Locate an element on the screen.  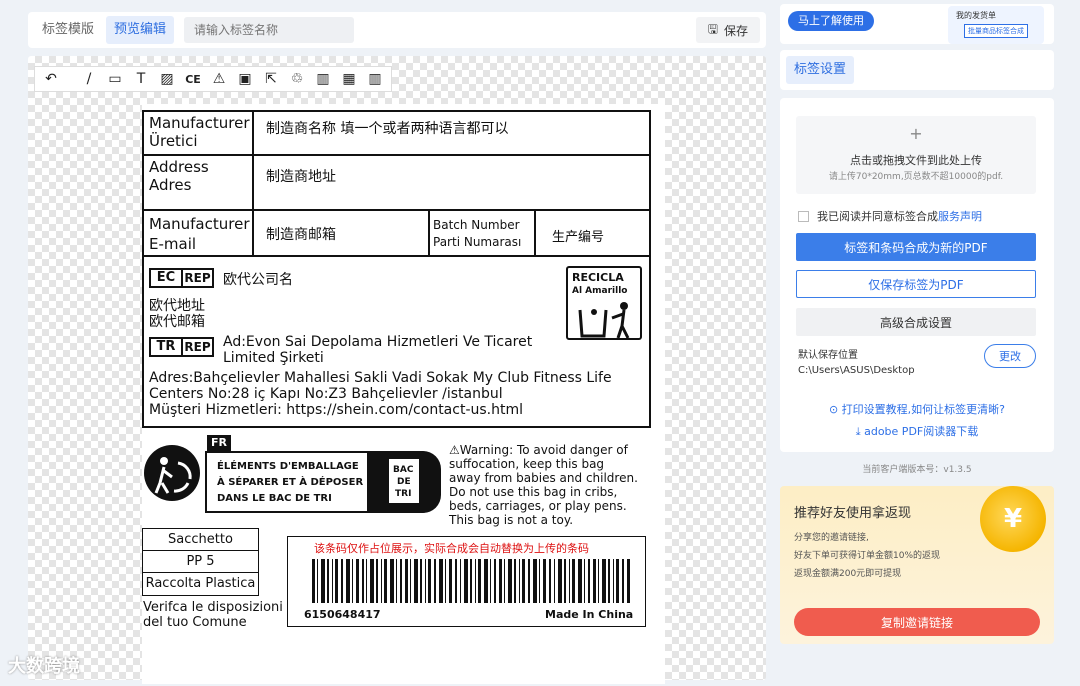
editor-tools: ↶ / ▭ T ▨ CE ⚠ ▣ ⇱ ♲ ▥ ▦ ▥ is located at coordinates (213, 79).